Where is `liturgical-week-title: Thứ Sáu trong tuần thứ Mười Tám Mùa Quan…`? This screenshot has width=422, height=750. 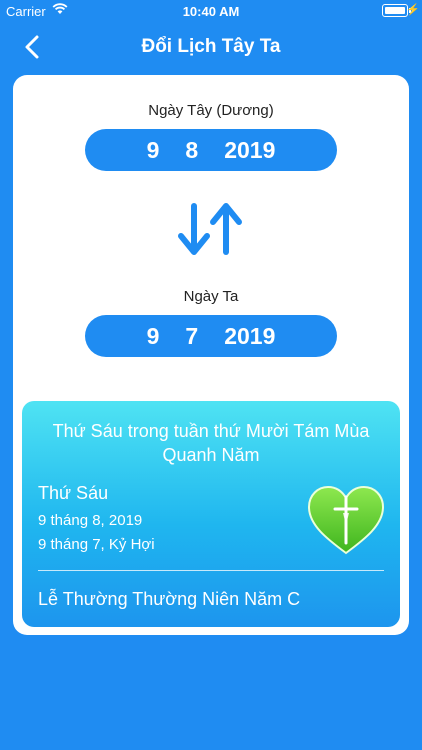
liturgical-week-title: Thứ Sáu trong tuần thứ Mười Tám Mùa Quan… is located at coordinates (211, 443).